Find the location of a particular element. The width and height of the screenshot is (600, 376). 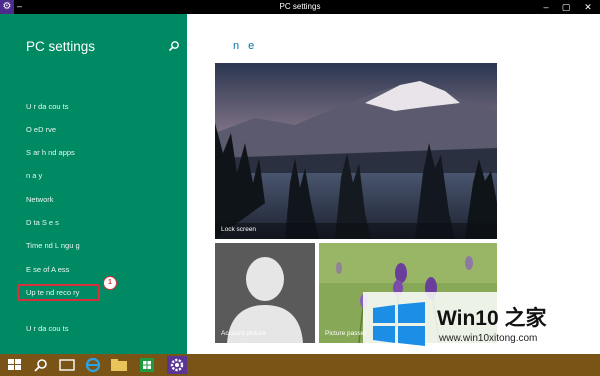

title-bar: ⚙ – PC settings – ▢ ✕ is located at coordinates (300, 7).